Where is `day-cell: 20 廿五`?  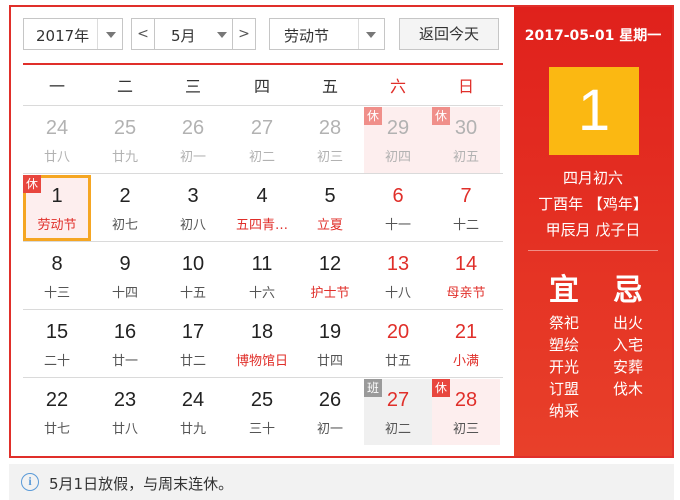
day-cell: 20 廿五 is located at coordinates (398, 344).